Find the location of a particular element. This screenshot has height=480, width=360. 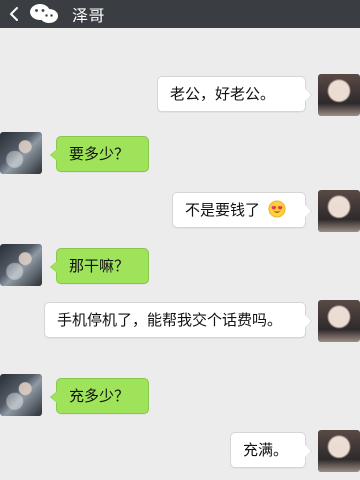

message-bubble: 要多少？ is located at coordinates (99, 154).